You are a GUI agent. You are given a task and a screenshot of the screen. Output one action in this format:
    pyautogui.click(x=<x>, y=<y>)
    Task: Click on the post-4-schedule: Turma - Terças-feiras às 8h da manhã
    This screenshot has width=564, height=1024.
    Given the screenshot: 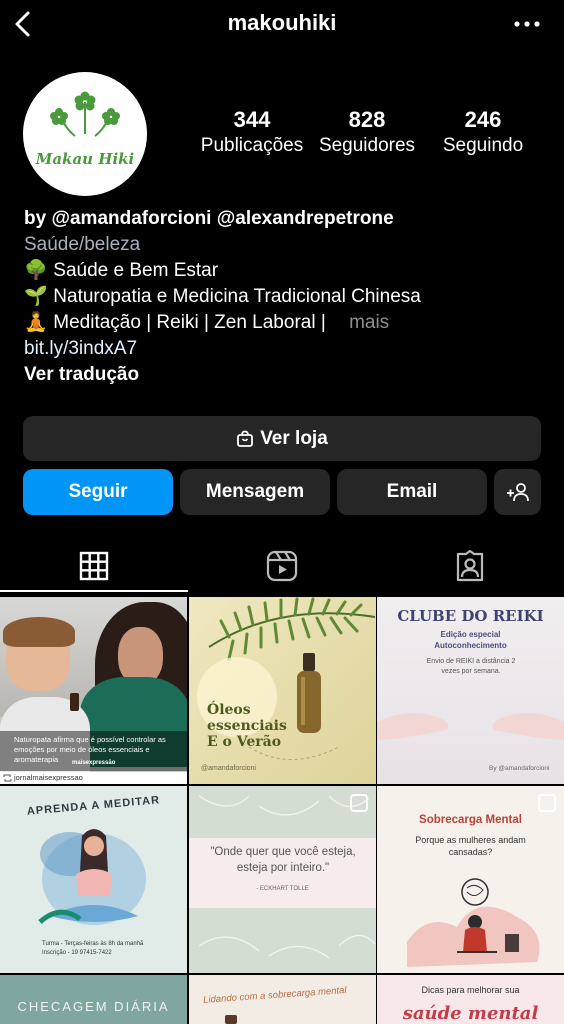 What is the action you would take?
    pyautogui.click(x=93, y=944)
    